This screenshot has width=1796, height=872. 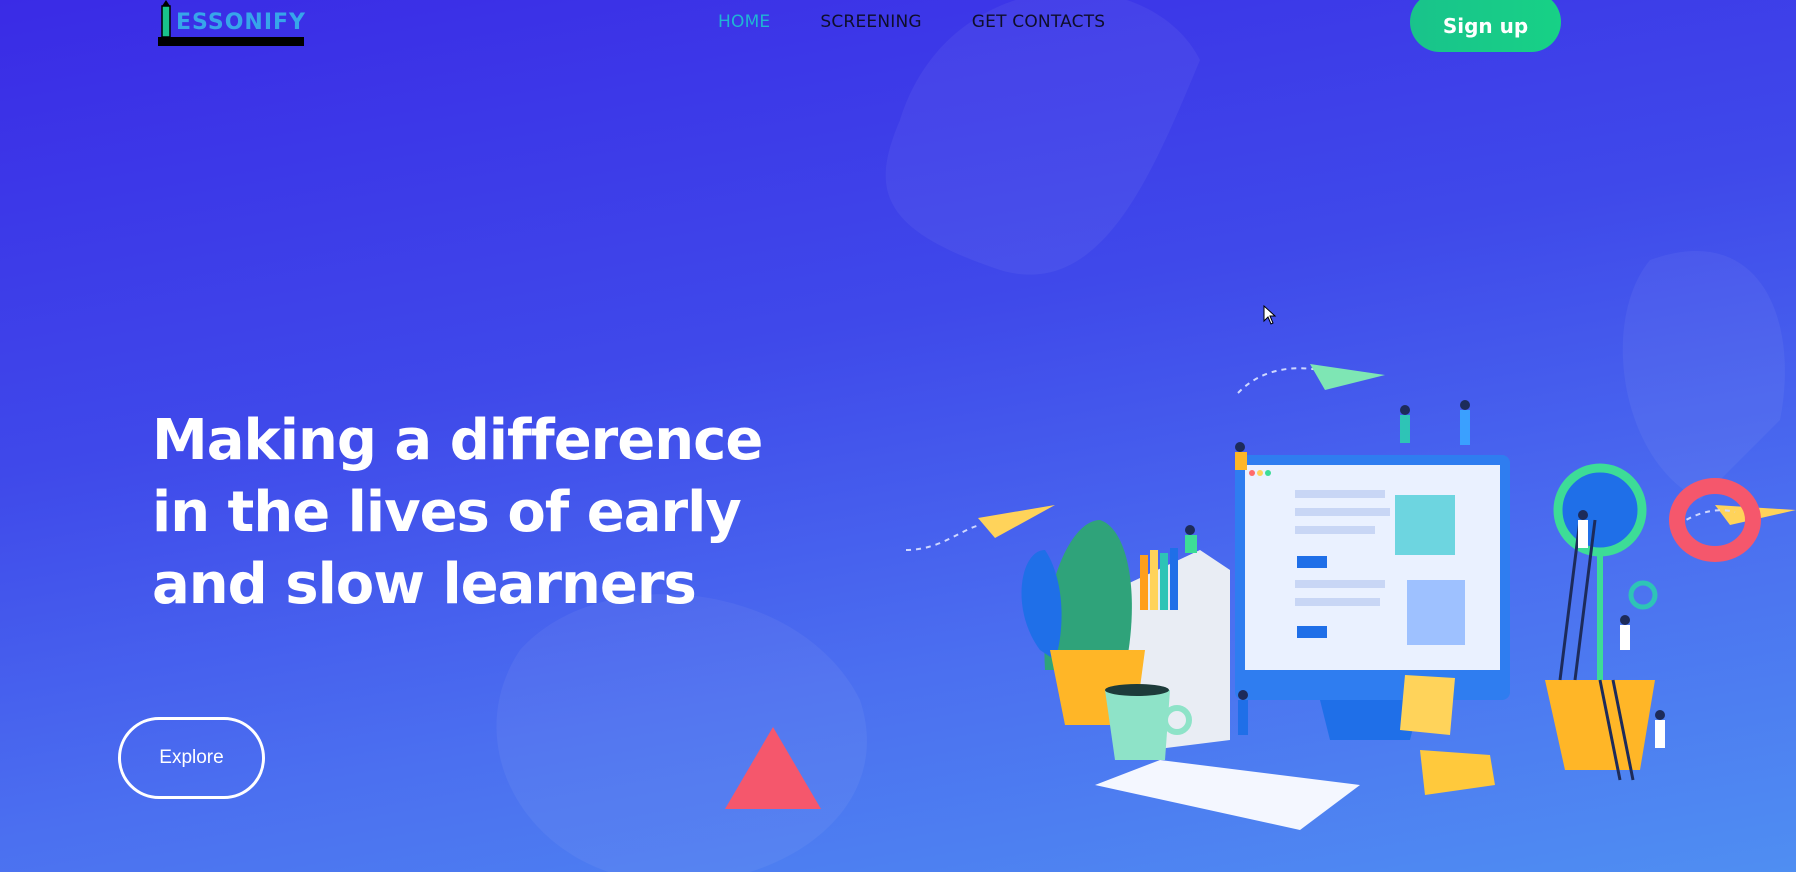 I want to click on hero-title-line-2: in the lives of early, so click(x=447, y=512).